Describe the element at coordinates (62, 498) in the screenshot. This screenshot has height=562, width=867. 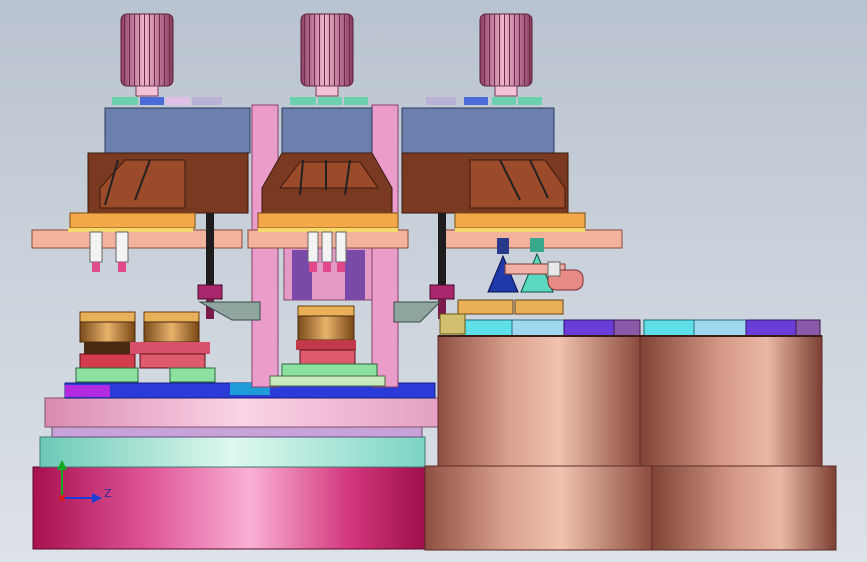
I see `triad-origin` at that location.